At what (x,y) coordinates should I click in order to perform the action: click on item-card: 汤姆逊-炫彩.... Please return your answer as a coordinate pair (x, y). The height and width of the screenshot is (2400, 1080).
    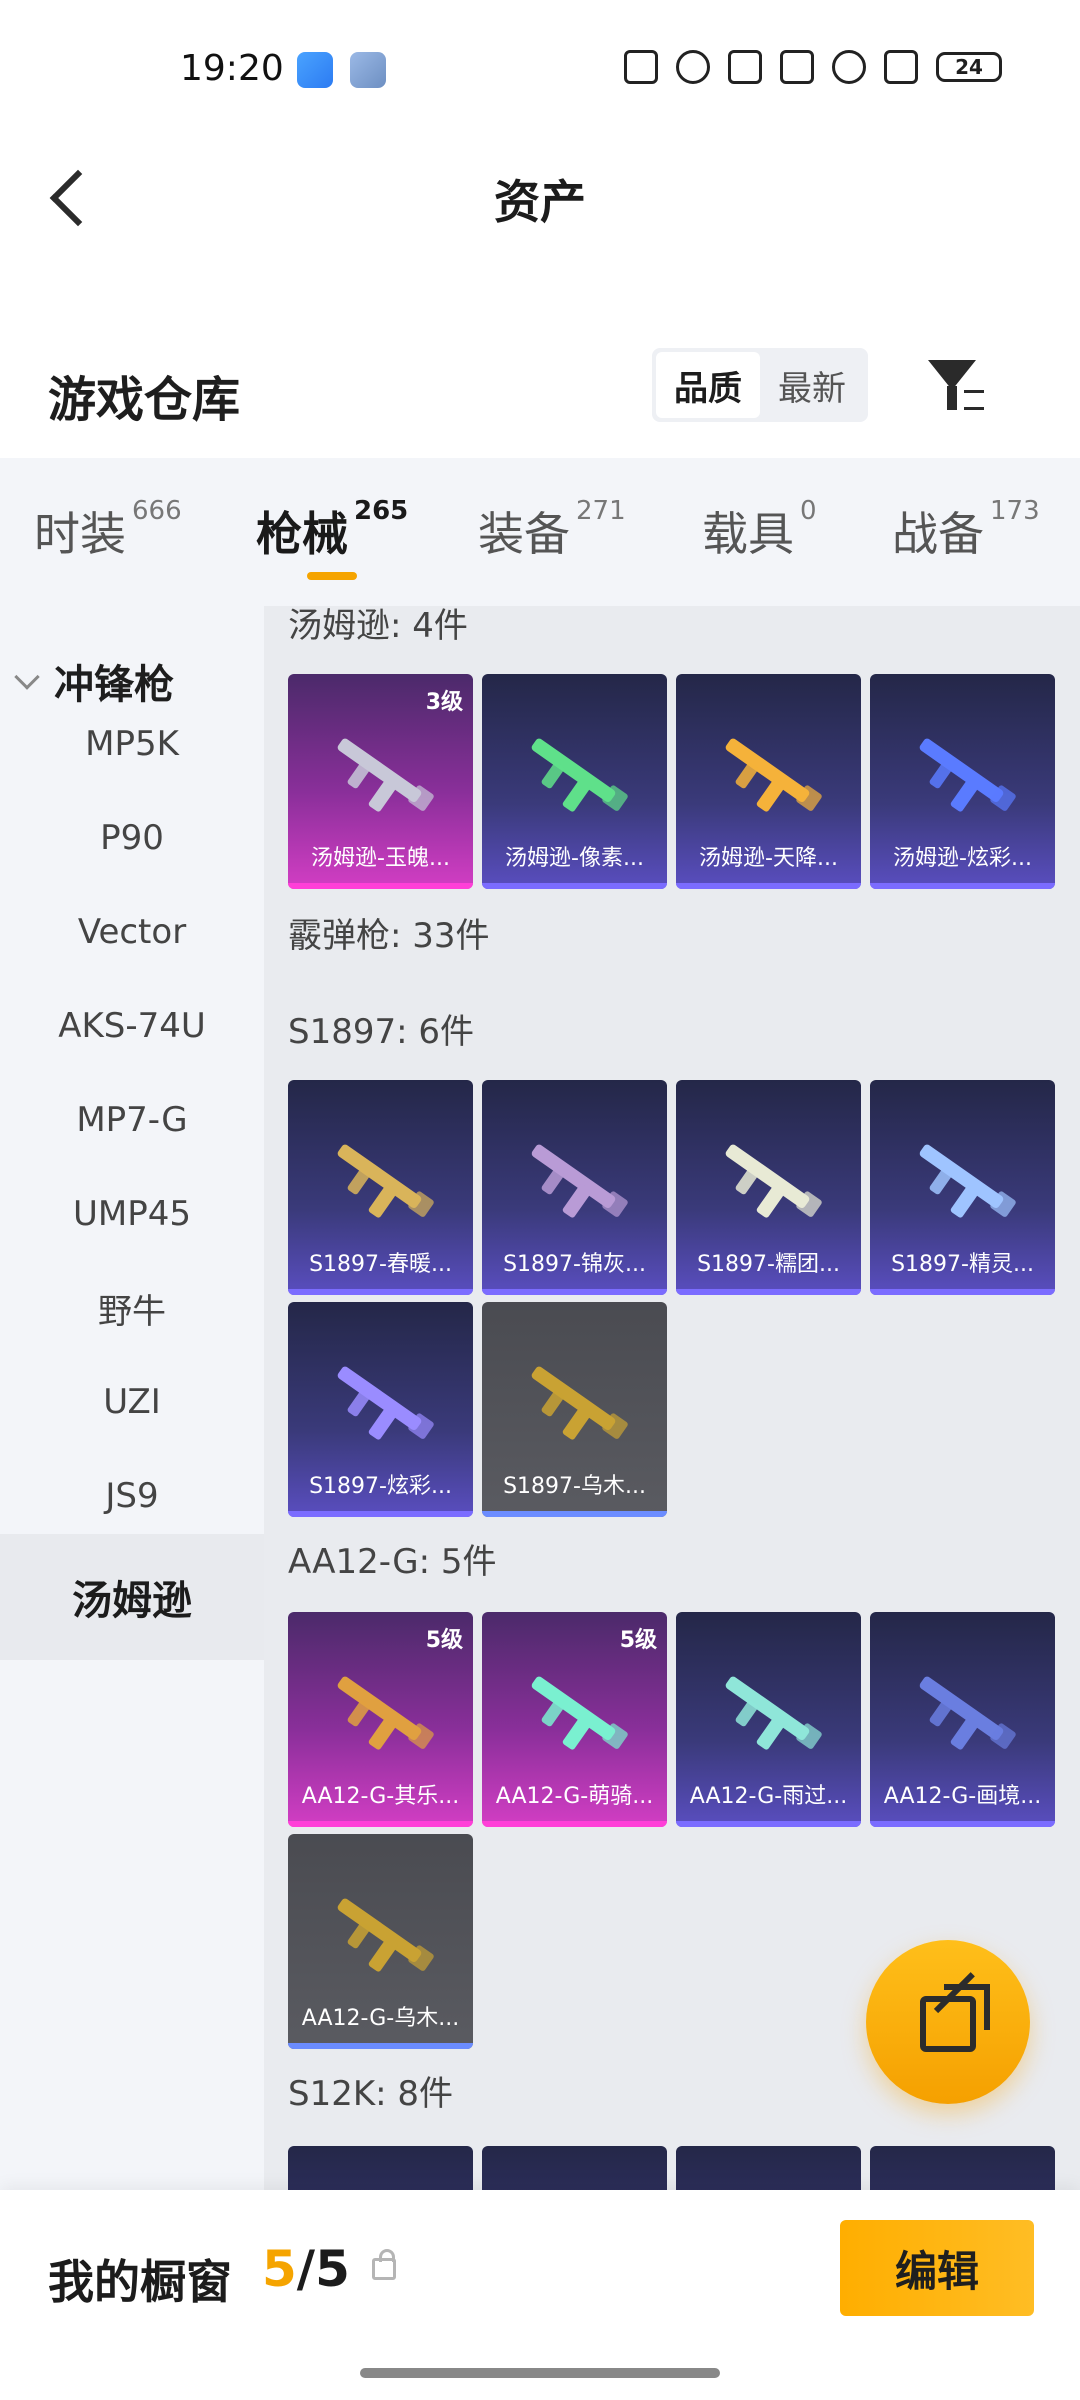
    Looking at the image, I should click on (962, 781).